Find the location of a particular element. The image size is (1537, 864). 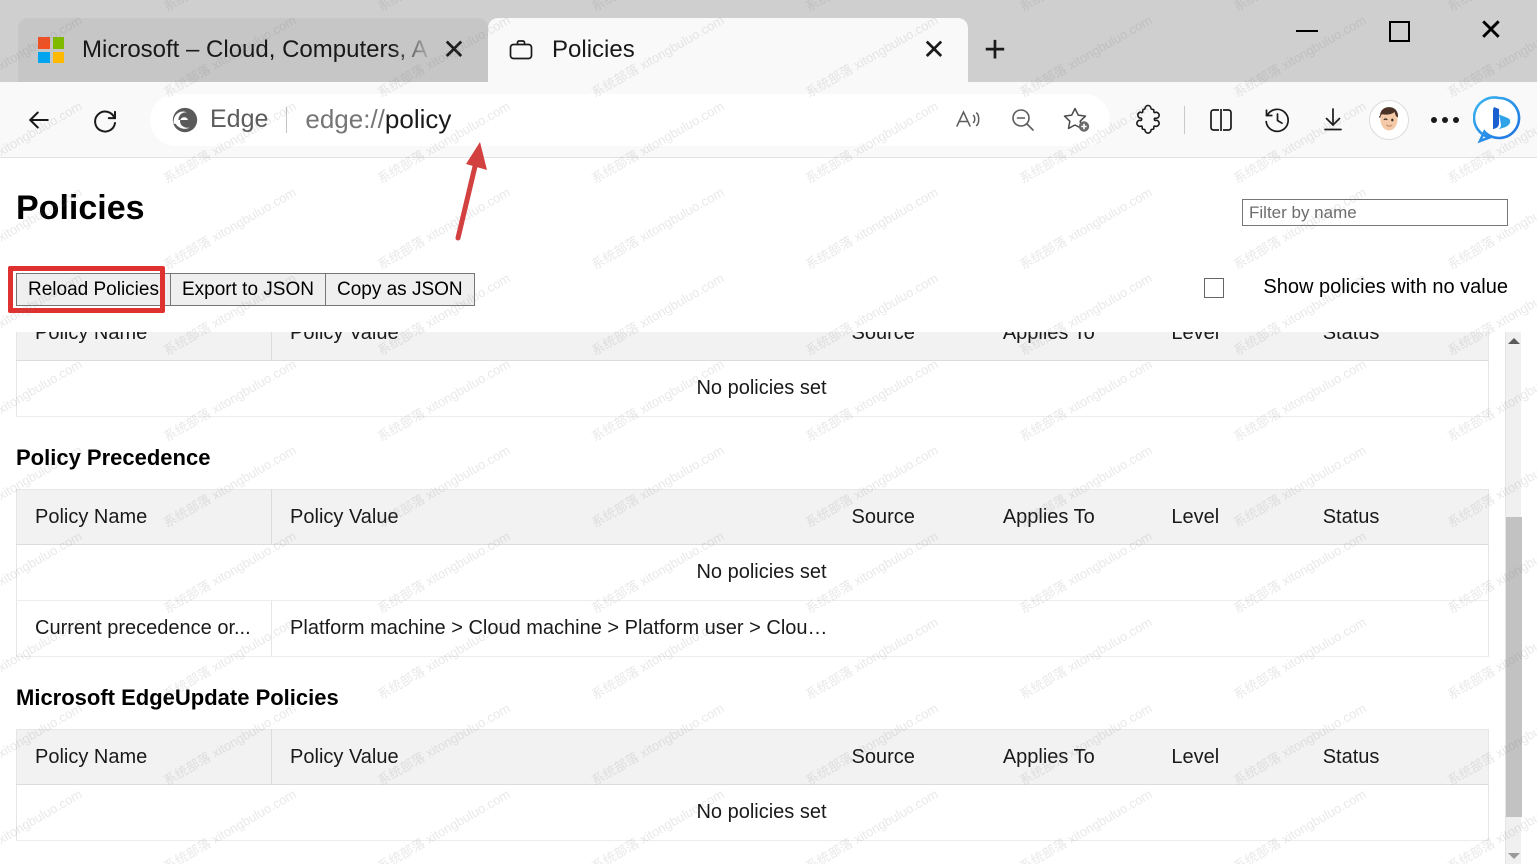

read-aloud-button is located at coordinates (969, 120).